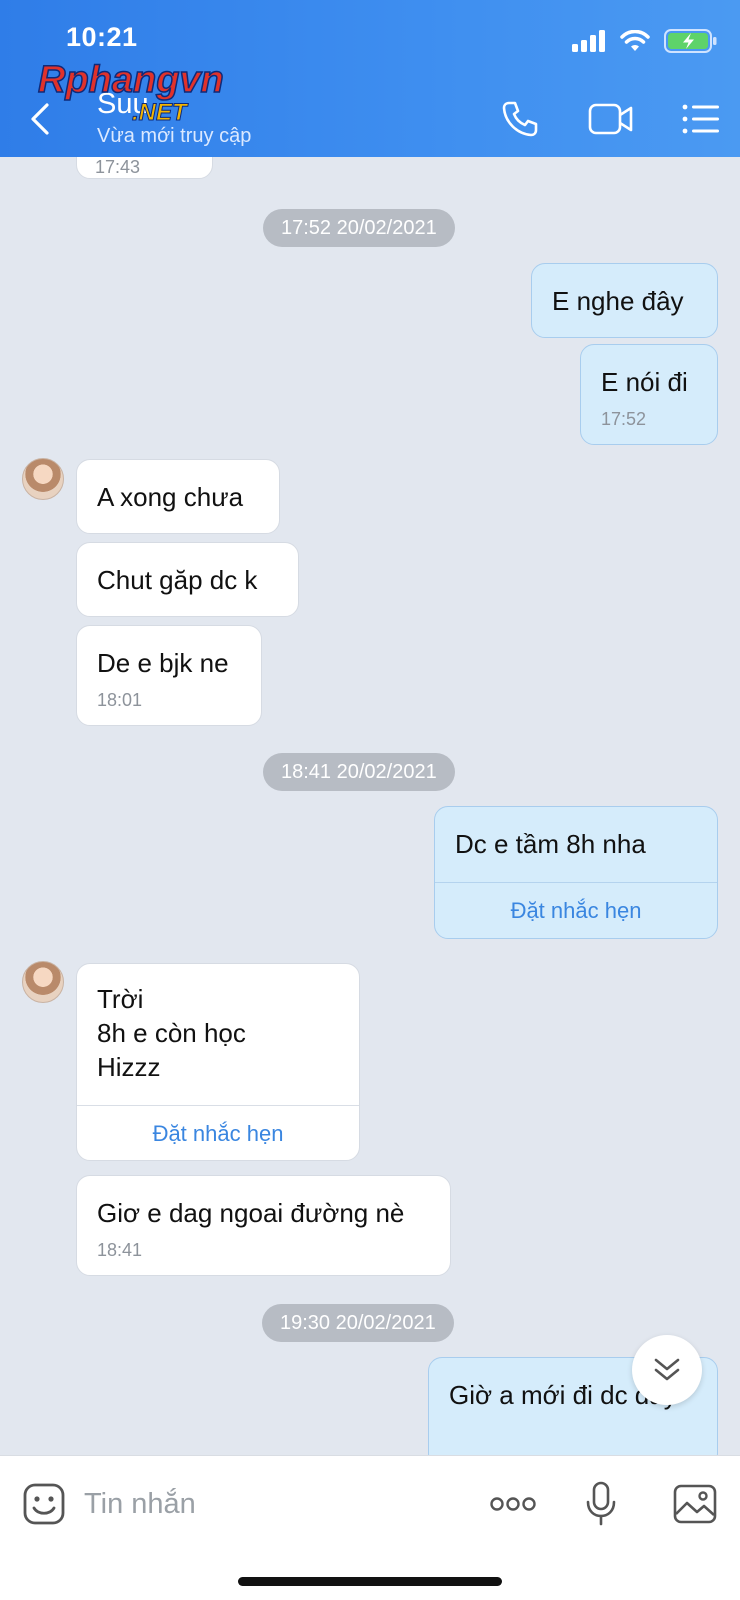 The image size is (740, 1600). Describe the element at coordinates (120, 1250) in the screenshot. I see `message-time: 18:41` at that location.